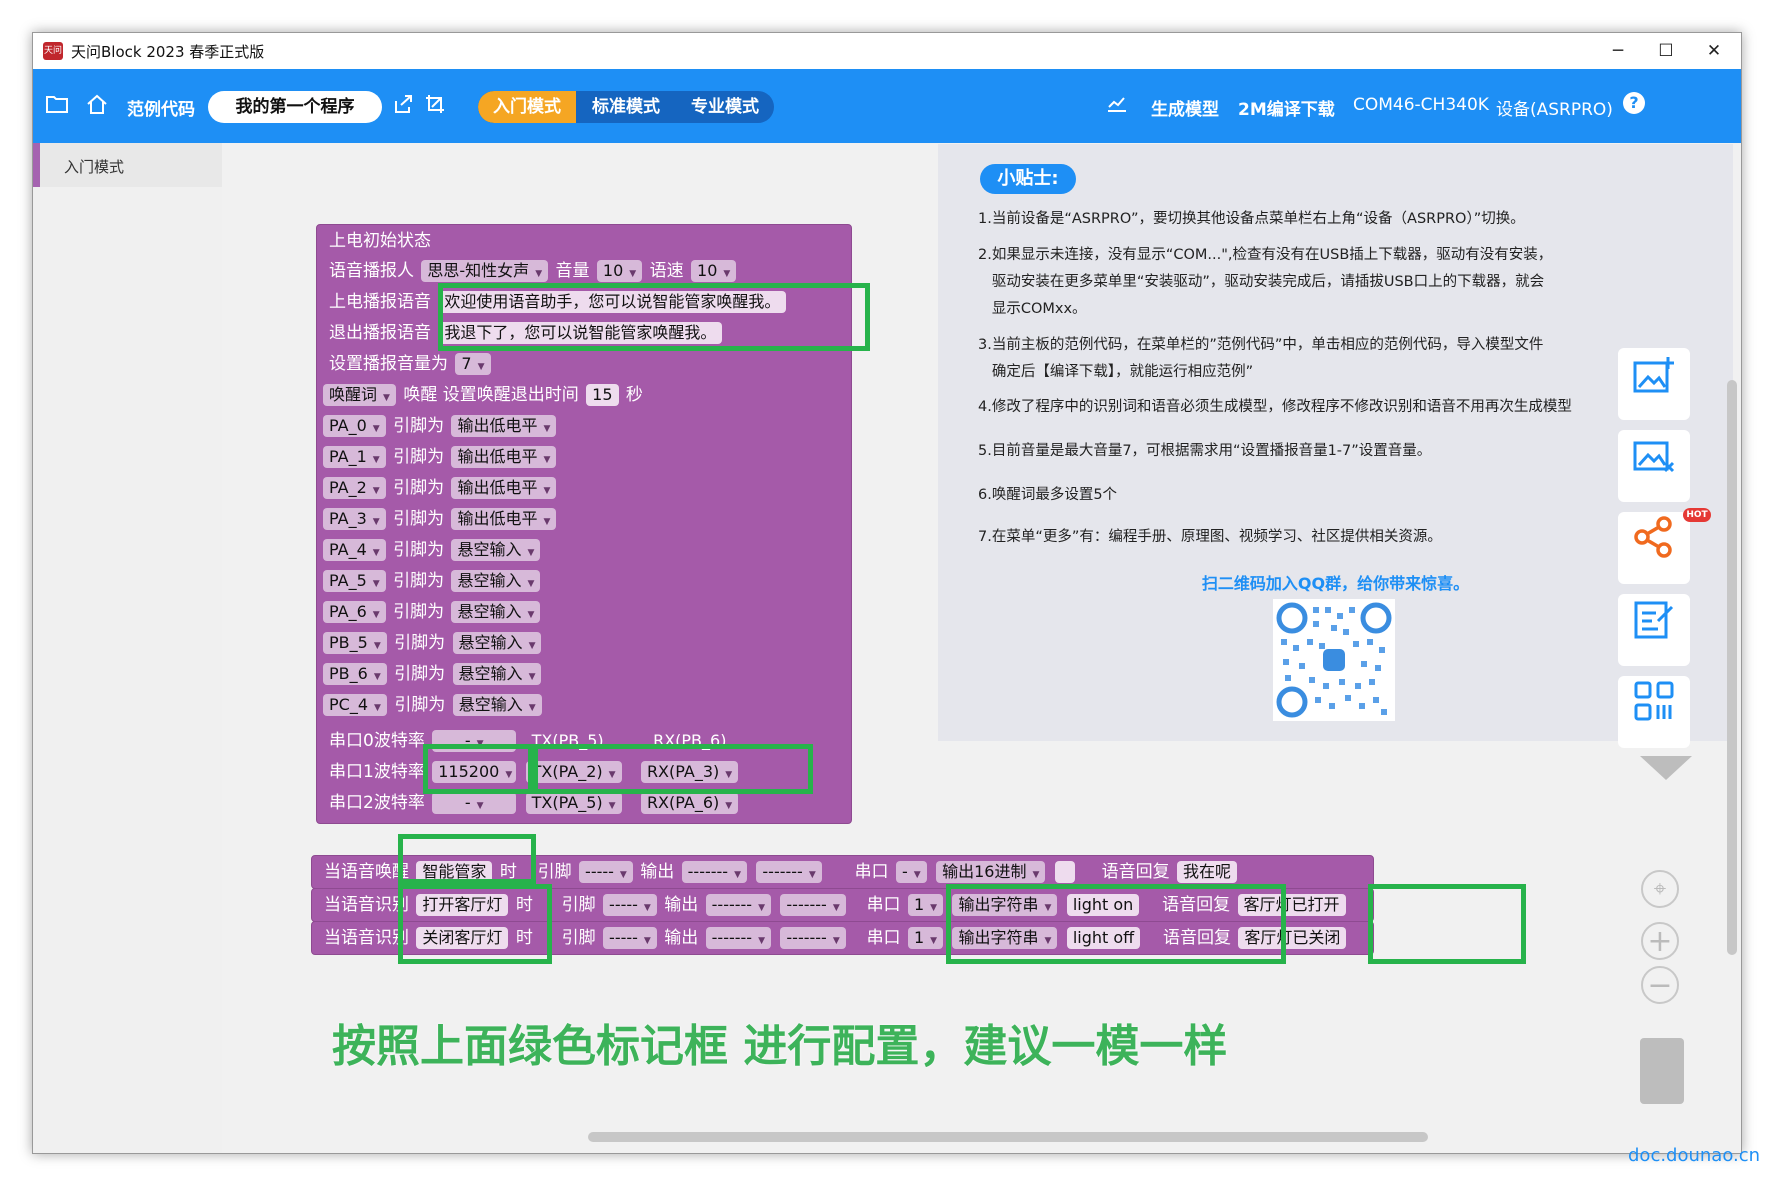  Describe the element at coordinates (1335, 582) in the screenshot. I see `qq-group-link: 扫二维码加入QQ群，给你带来惊喜。` at that location.